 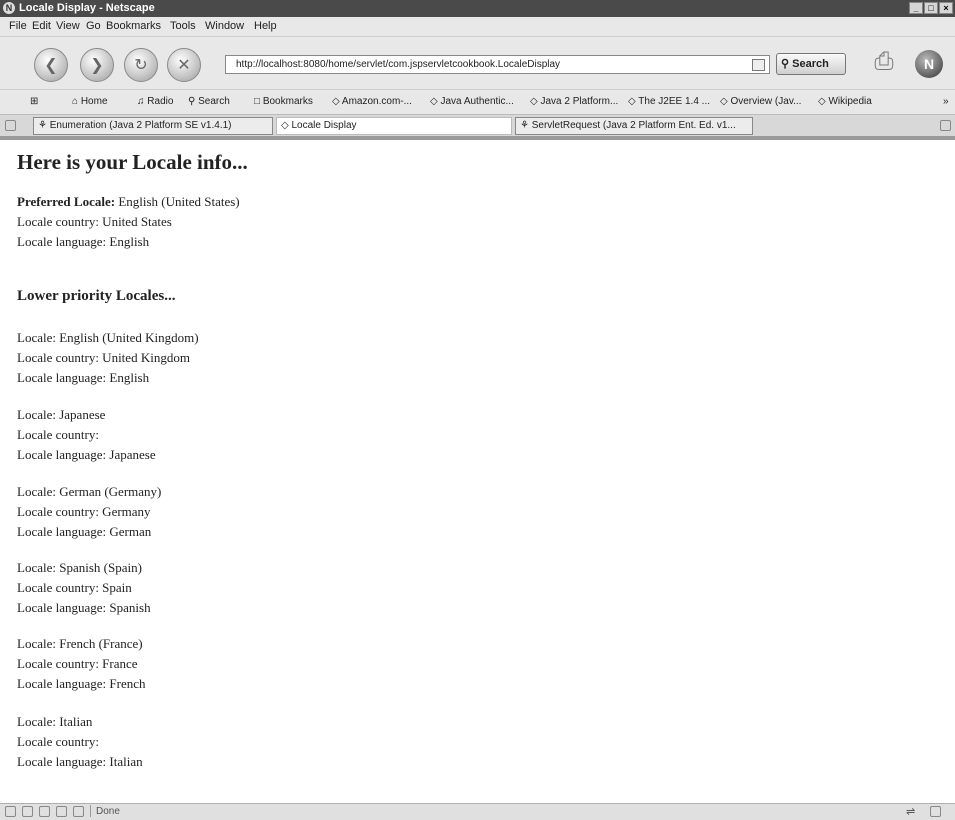 I want to click on locale-4-language: Locale language: Spanish, so click(x=84, y=607).